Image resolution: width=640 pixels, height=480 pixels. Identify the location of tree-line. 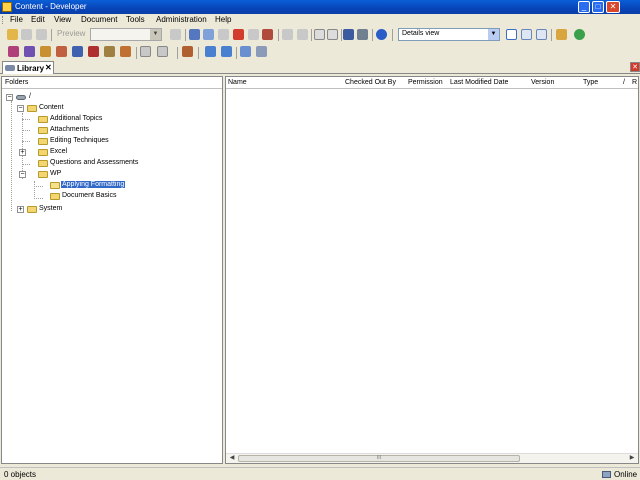
(34, 190).